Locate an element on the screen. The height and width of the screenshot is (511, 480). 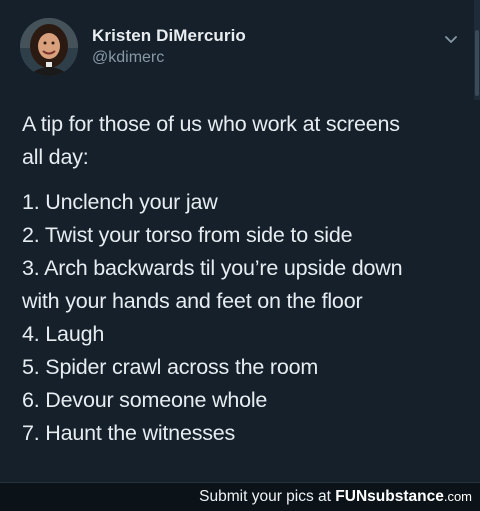
submit-text: Submit your pics at is located at coordinates (265, 496).